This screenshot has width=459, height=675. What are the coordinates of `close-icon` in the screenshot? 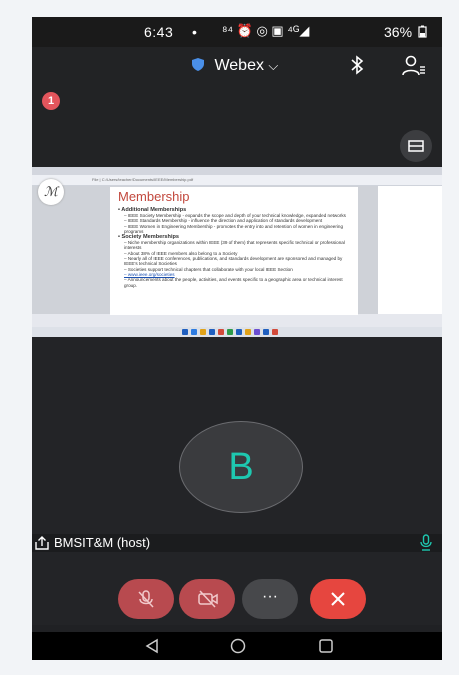 It's located at (338, 599).